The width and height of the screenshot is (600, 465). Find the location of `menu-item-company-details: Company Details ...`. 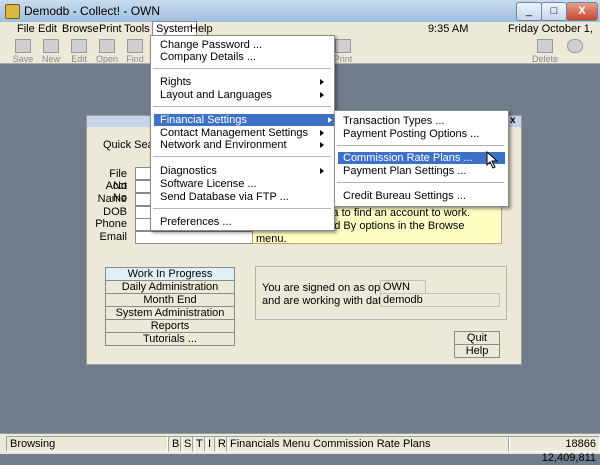

menu-item-company-details: Company Details ... is located at coordinates (243, 57).